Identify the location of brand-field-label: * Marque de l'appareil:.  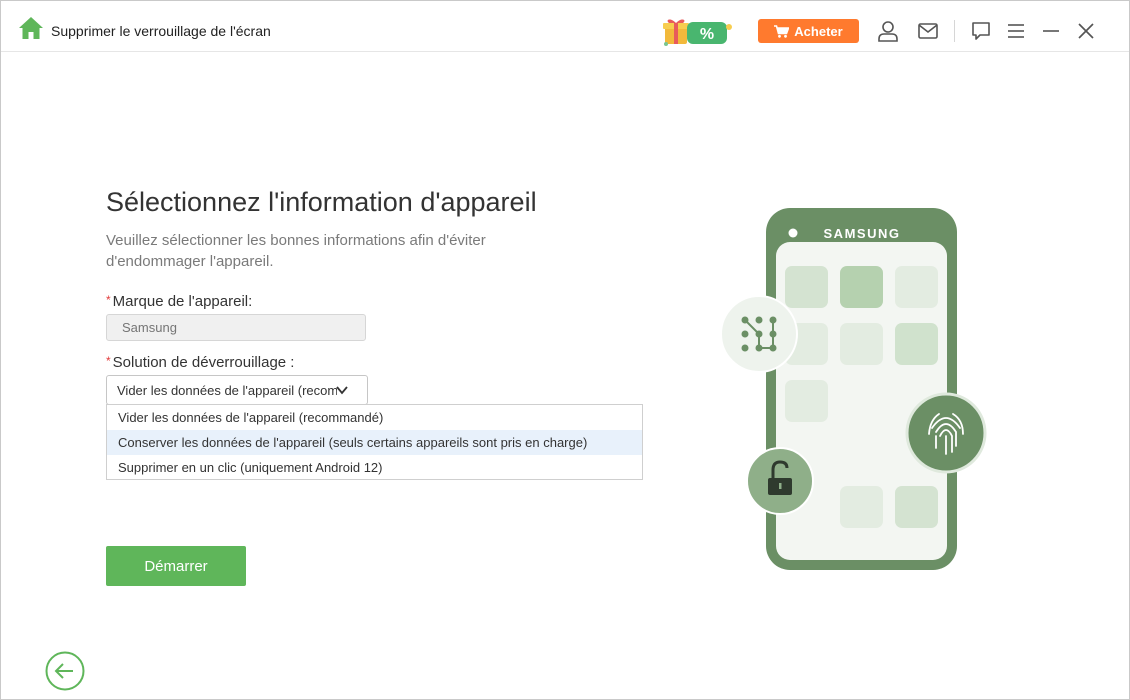
(179, 301).